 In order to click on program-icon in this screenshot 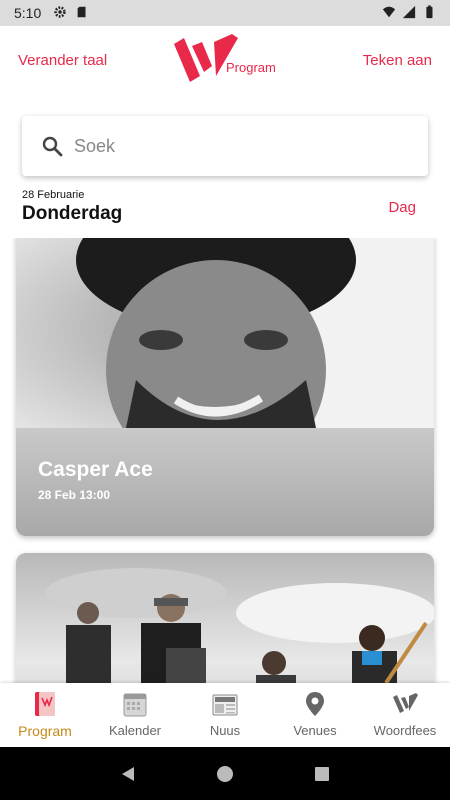, I will do `click(45, 704)`.